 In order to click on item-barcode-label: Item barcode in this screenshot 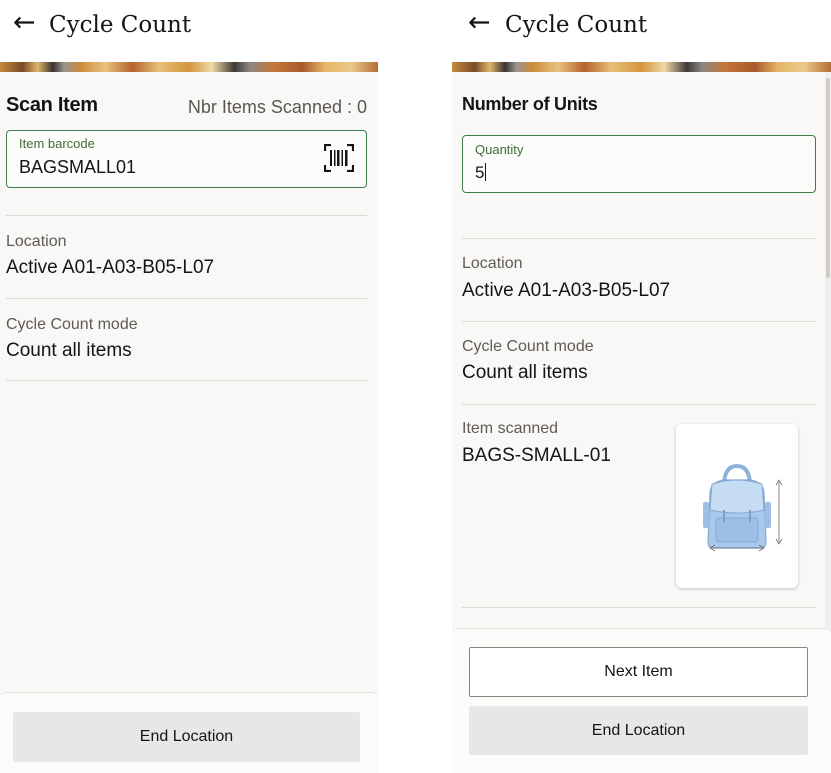, I will do `click(57, 143)`.